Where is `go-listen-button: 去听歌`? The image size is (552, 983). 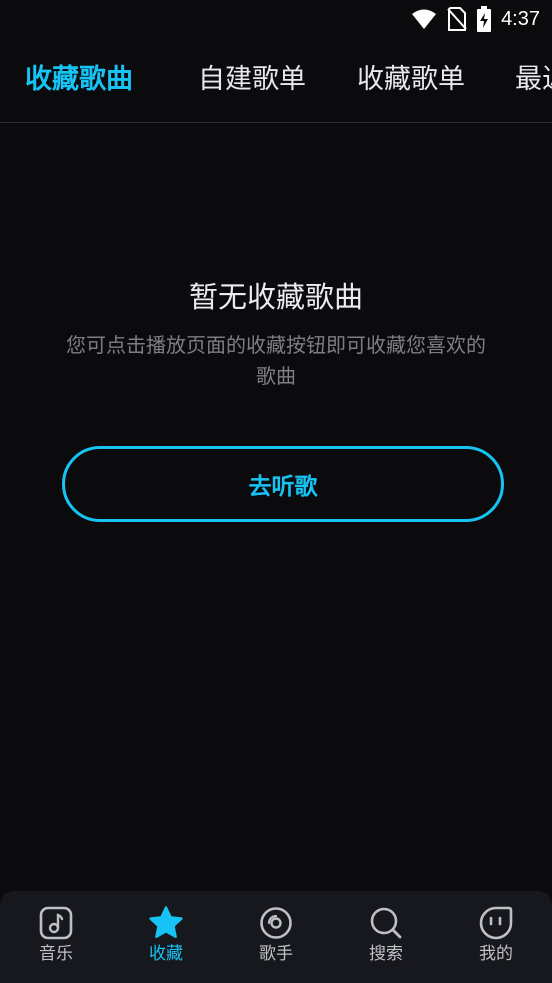
go-listen-button: 去听歌 is located at coordinates (283, 484).